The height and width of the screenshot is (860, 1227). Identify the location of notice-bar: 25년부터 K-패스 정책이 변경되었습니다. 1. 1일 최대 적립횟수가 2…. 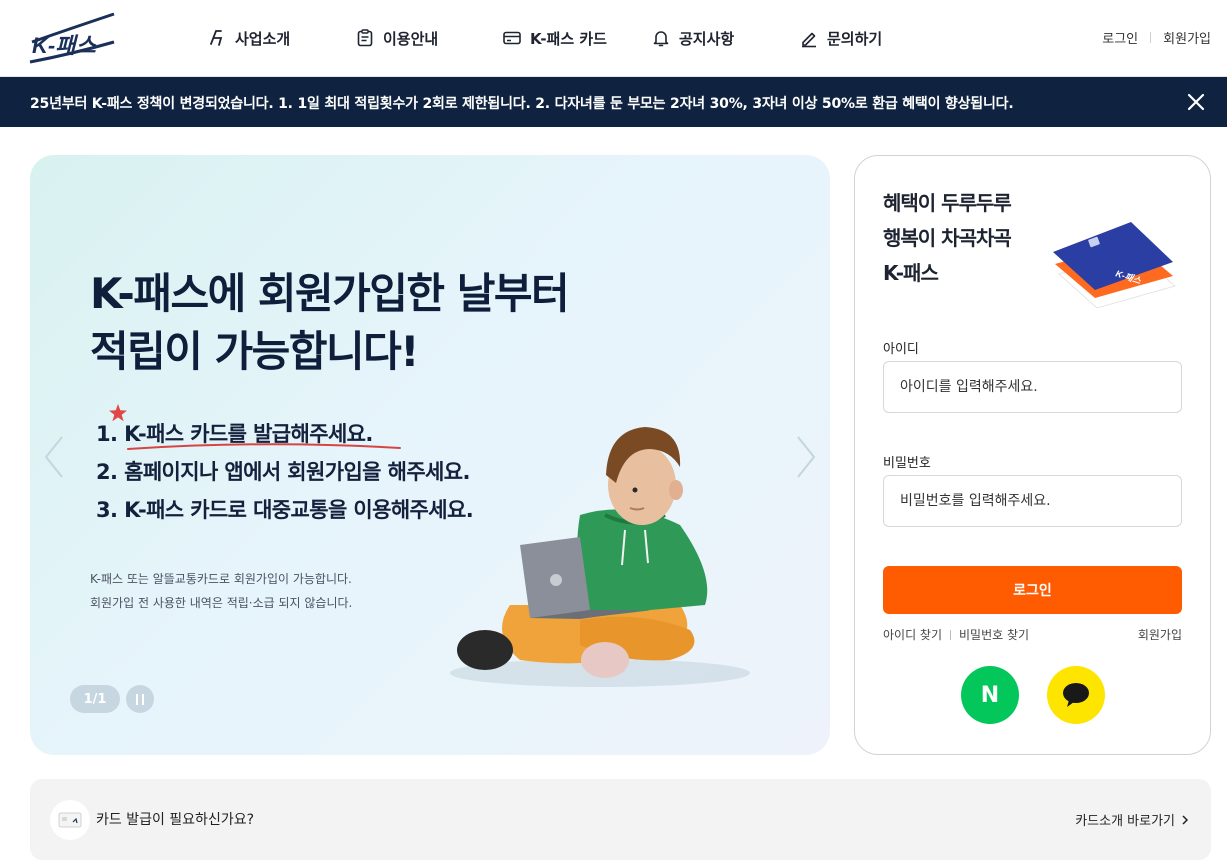
(613, 102).